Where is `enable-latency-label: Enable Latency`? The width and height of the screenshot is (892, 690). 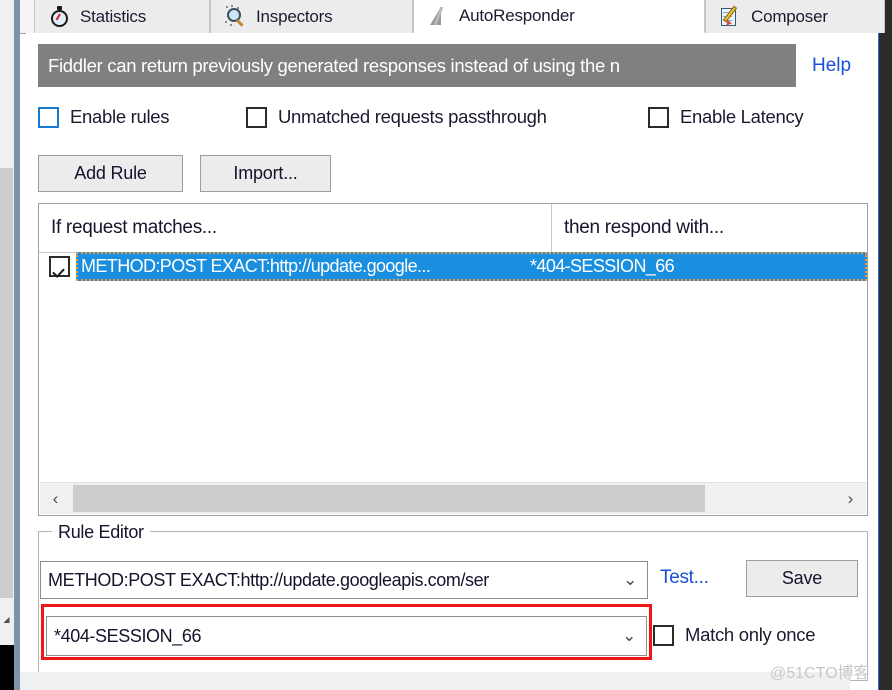 enable-latency-label: Enable Latency is located at coordinates (742, 116).